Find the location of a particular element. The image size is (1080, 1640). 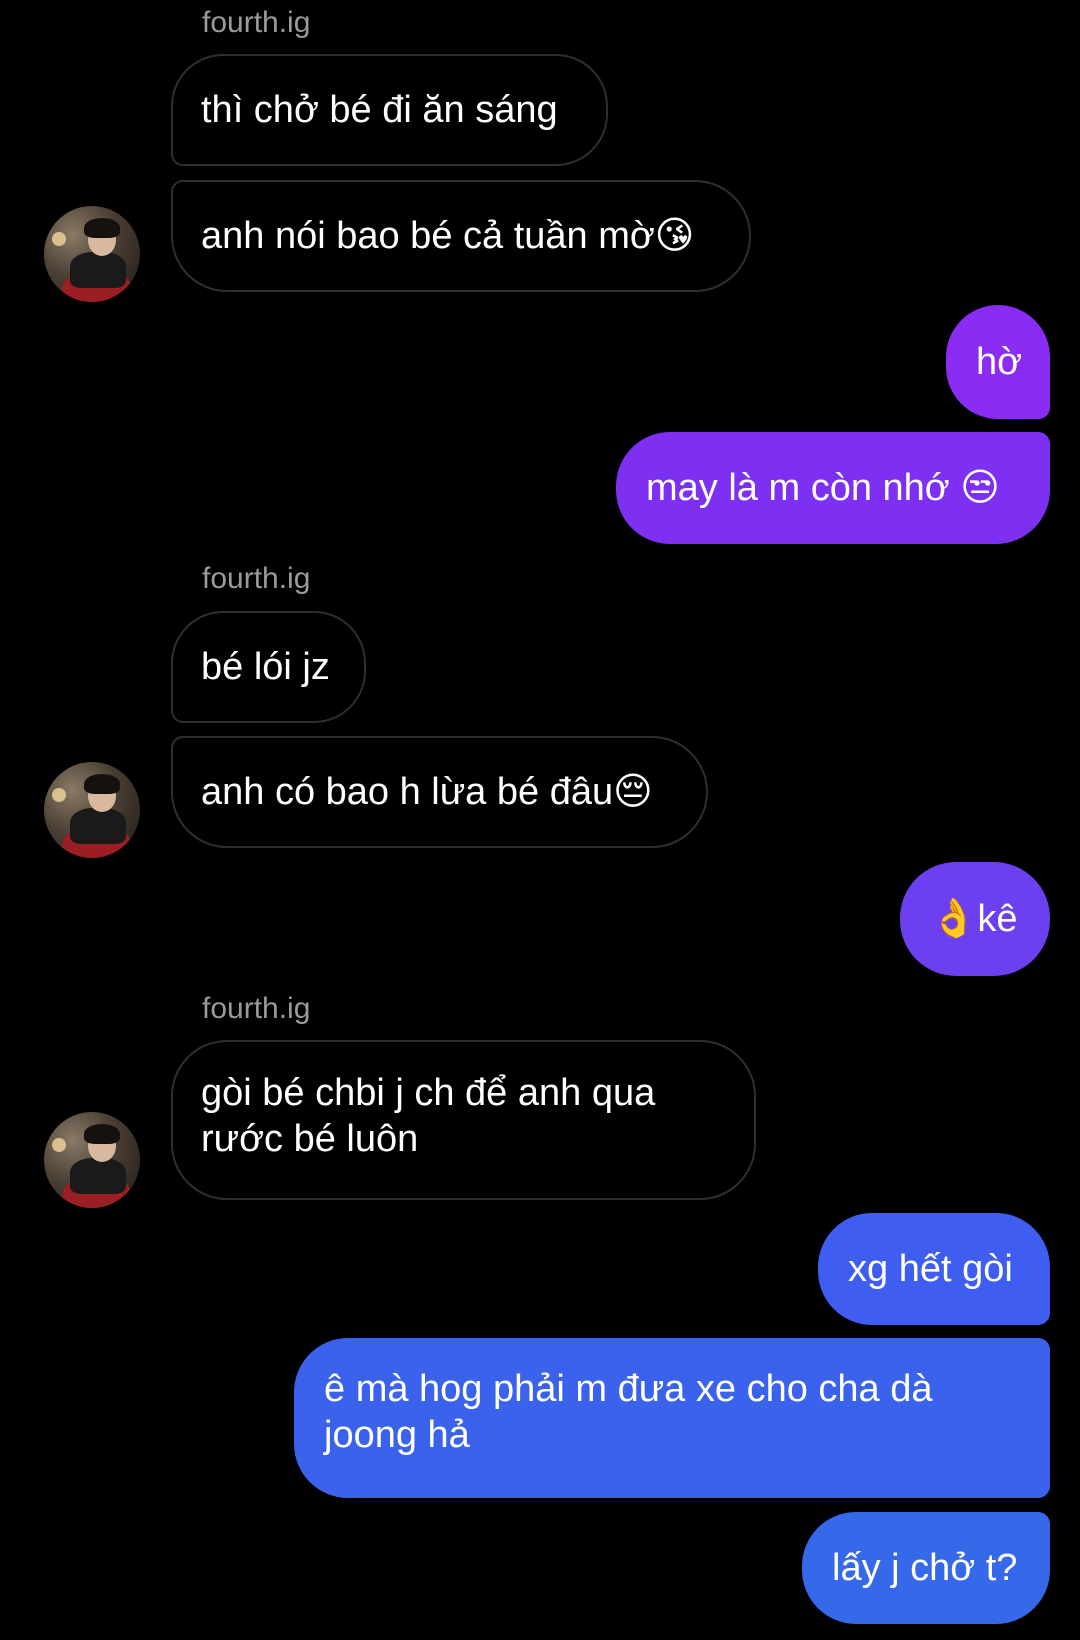

incoming-message: anh nói bao bé cả tuần mờ😘 is located at coordinates (461, 236).